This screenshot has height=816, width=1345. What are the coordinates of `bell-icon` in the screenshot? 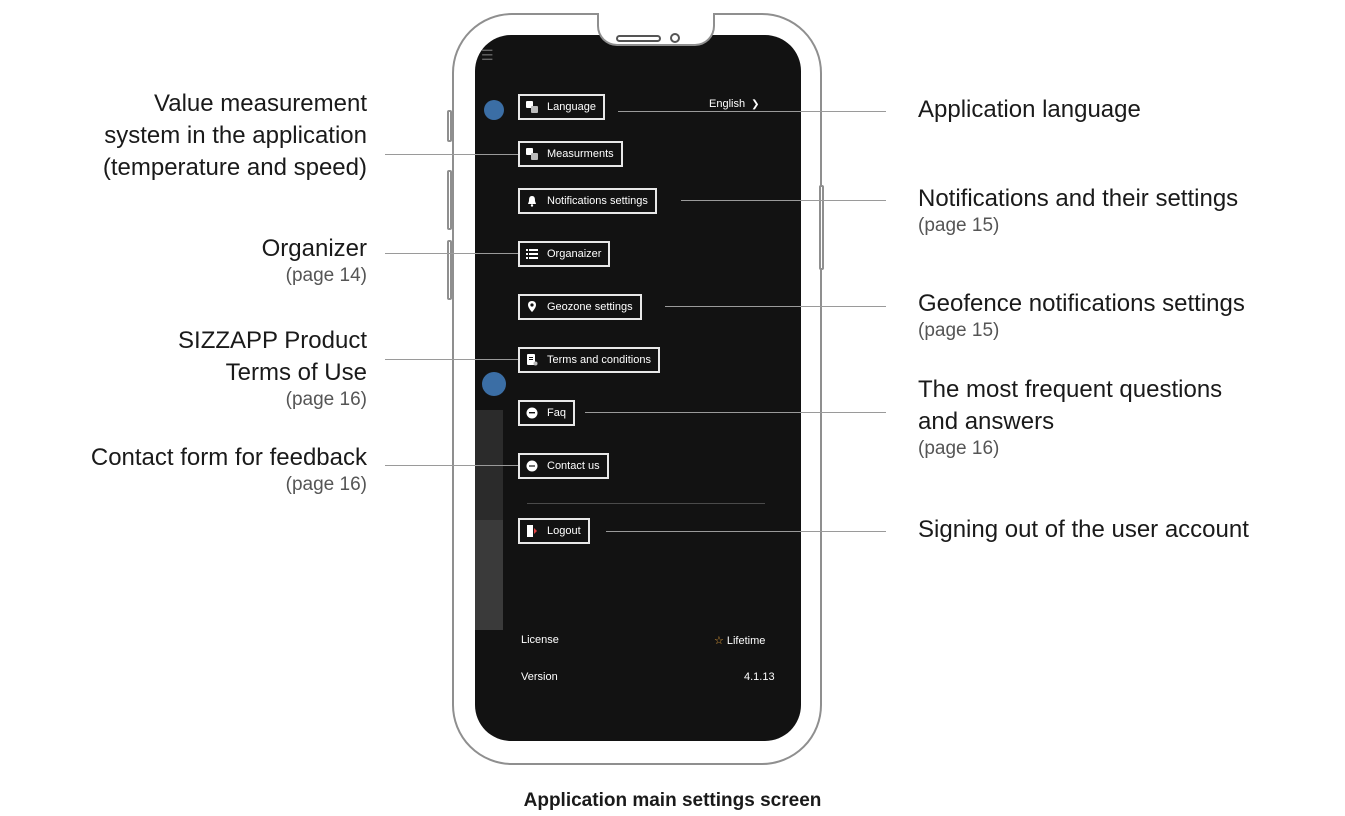 It's located at (532, 201).